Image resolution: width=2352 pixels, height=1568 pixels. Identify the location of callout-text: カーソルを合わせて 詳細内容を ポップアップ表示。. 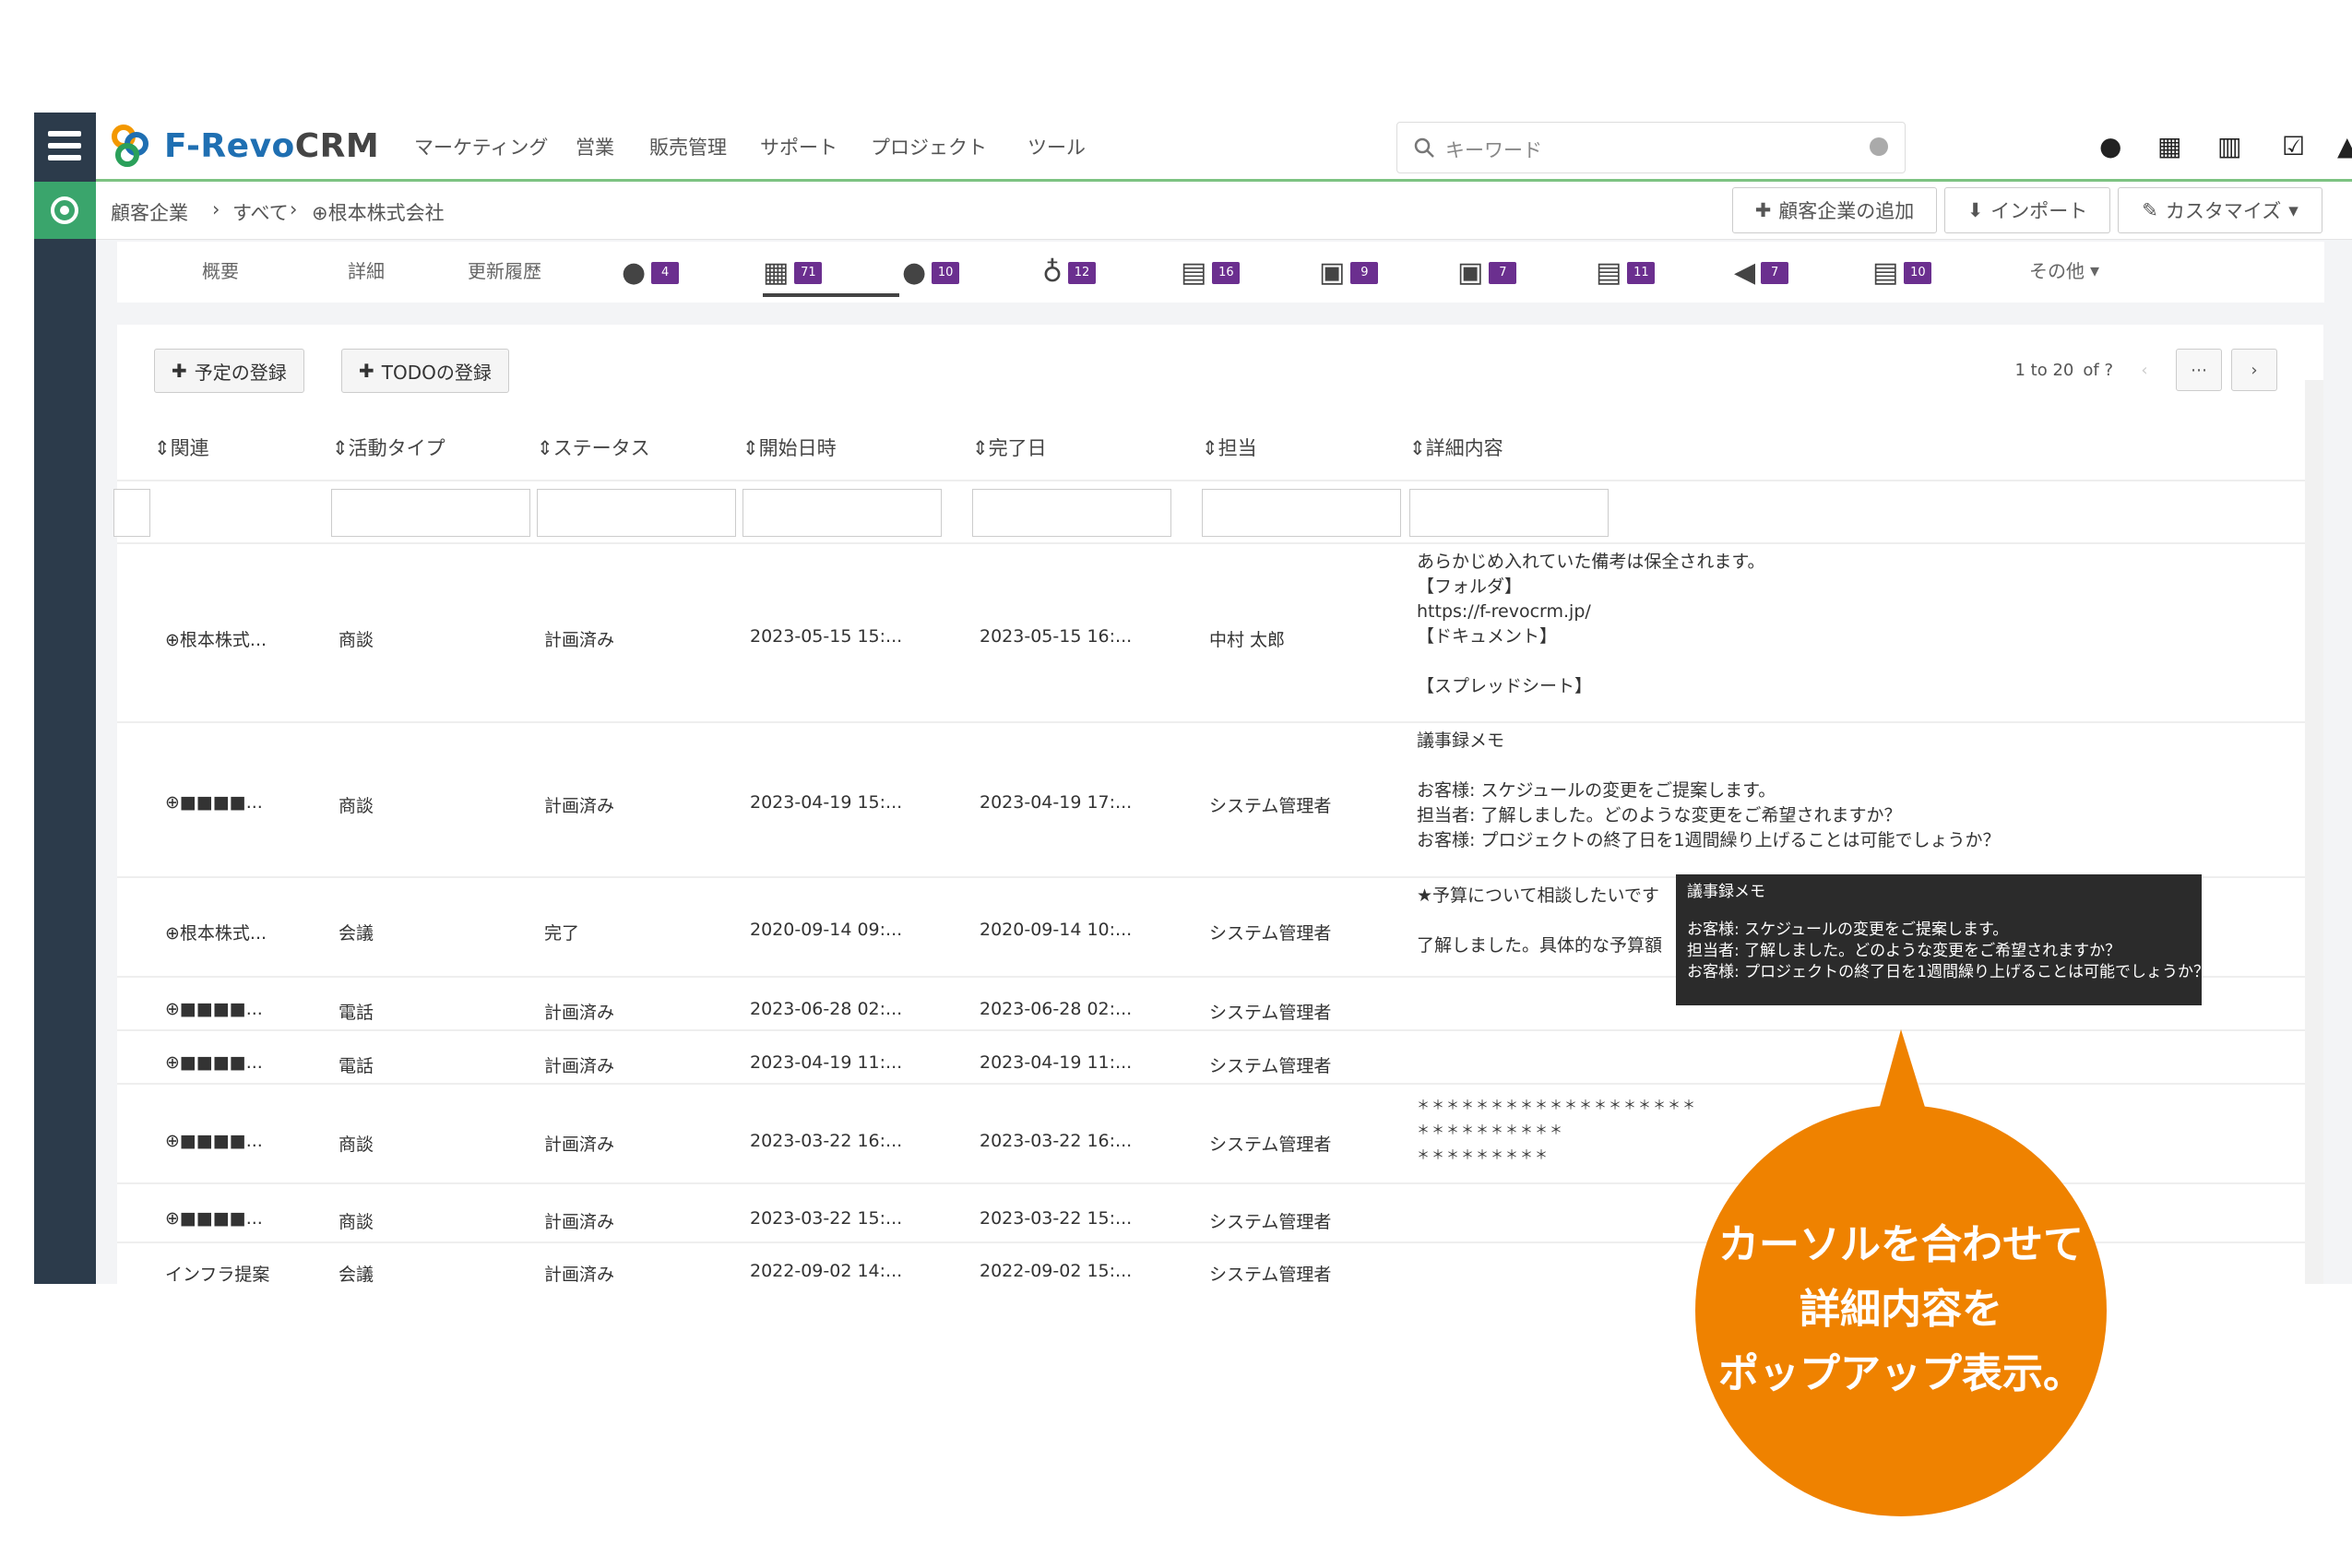
(1901, 1309).